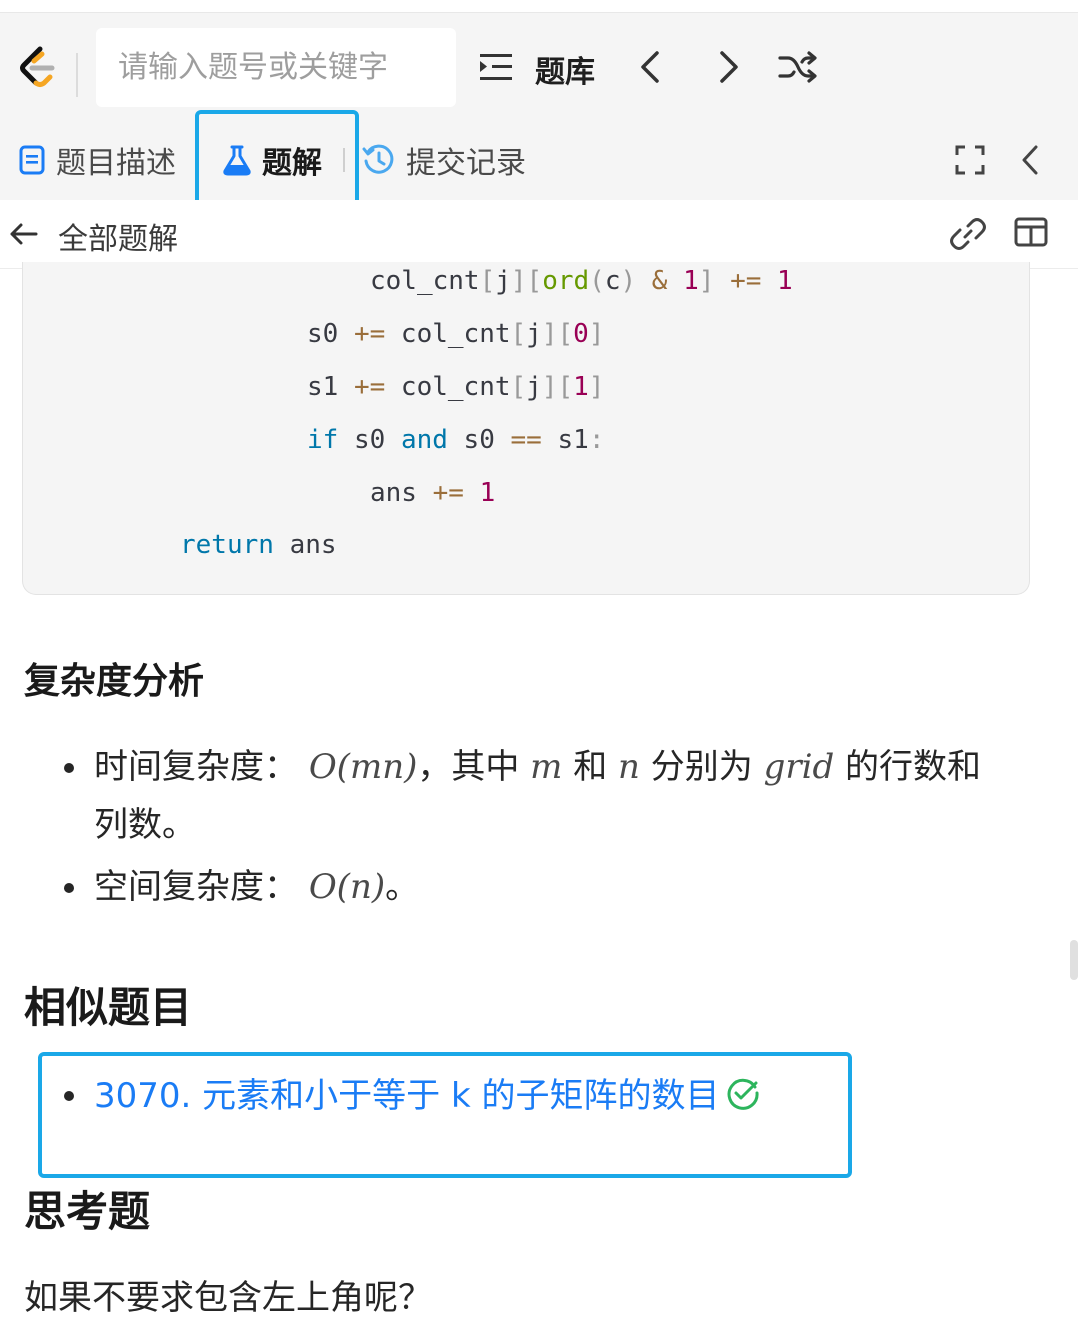  What do you see at coordinates (402, 887) in the screenshot?
I see `space-suffix: 。` at bounding box center [402, 887].